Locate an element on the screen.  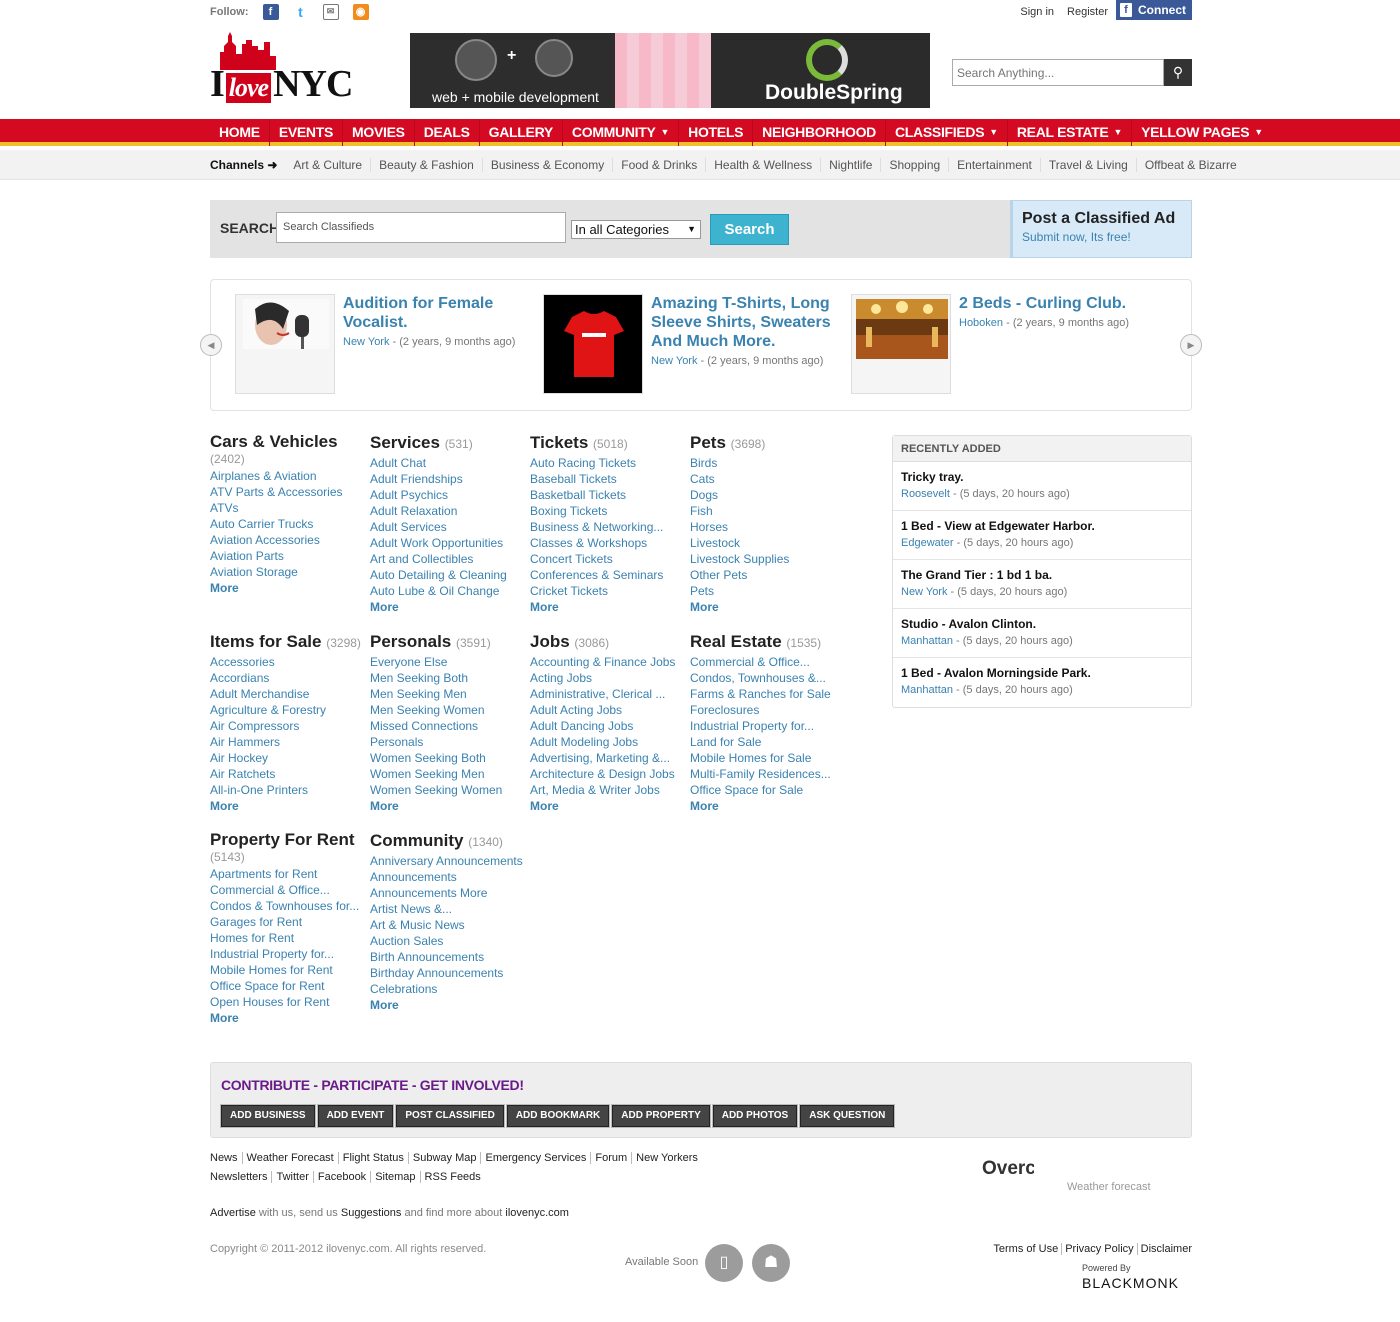
footer-link: Twitter is located at coordinates (293, 1177).